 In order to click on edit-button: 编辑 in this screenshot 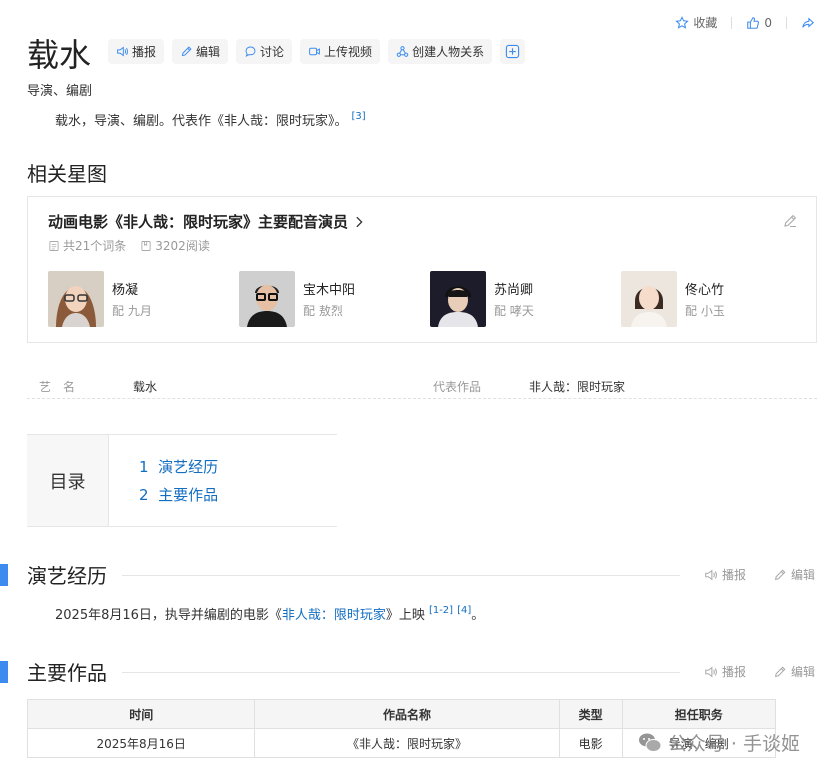, I will do `click(200, 51)`.